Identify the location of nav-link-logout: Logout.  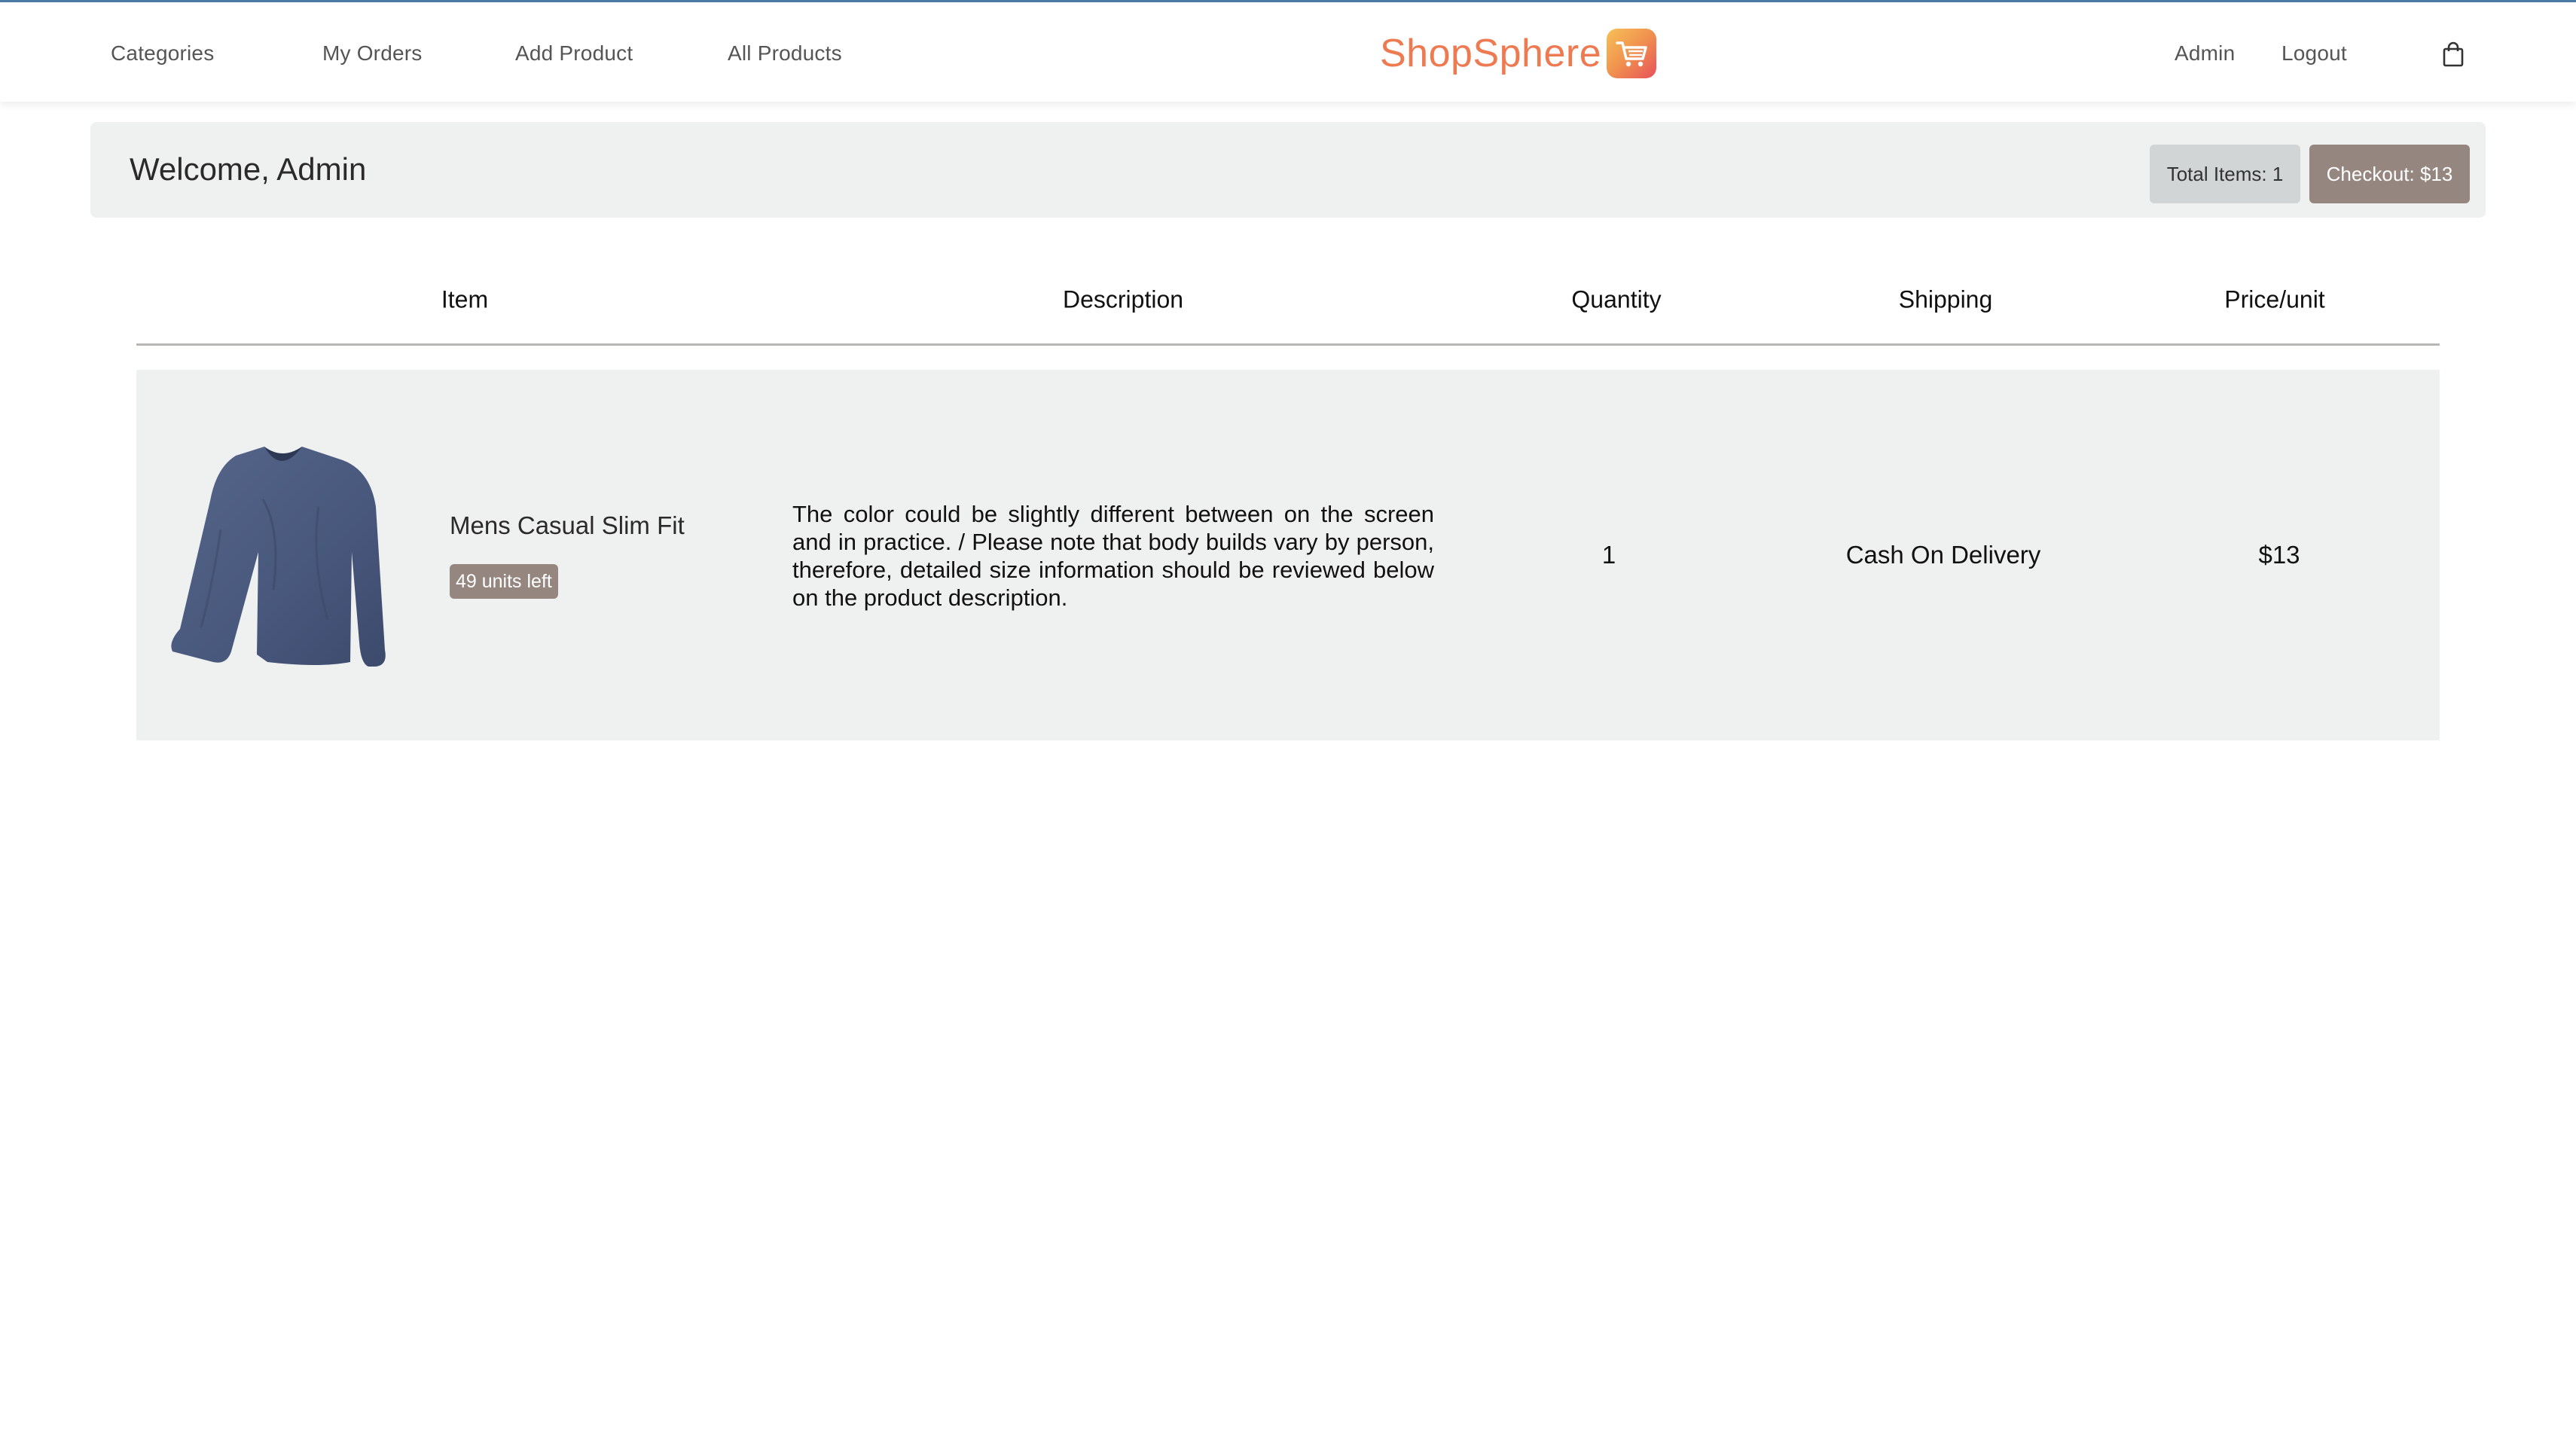
(2314, 53).